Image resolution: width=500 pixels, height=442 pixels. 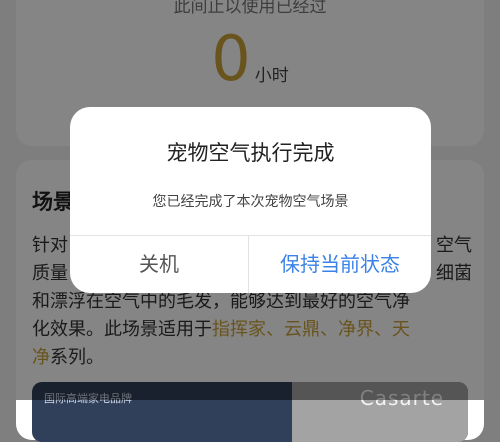 I want to click on keep-state-button: 保持当前状态, so click(x=340, y=264).